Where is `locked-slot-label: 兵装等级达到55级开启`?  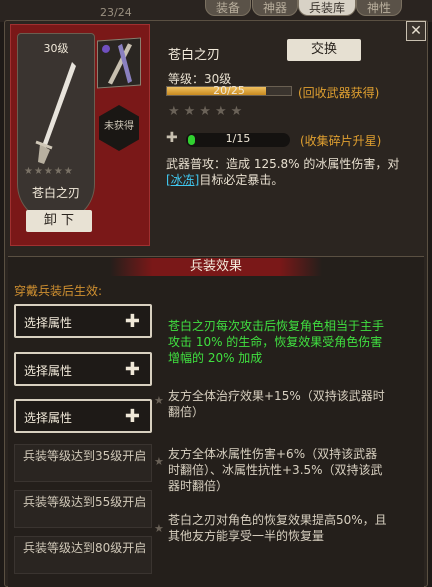
locked-slot-label: 兵装等级达到55级开启 is located at coordinates (85, 502).